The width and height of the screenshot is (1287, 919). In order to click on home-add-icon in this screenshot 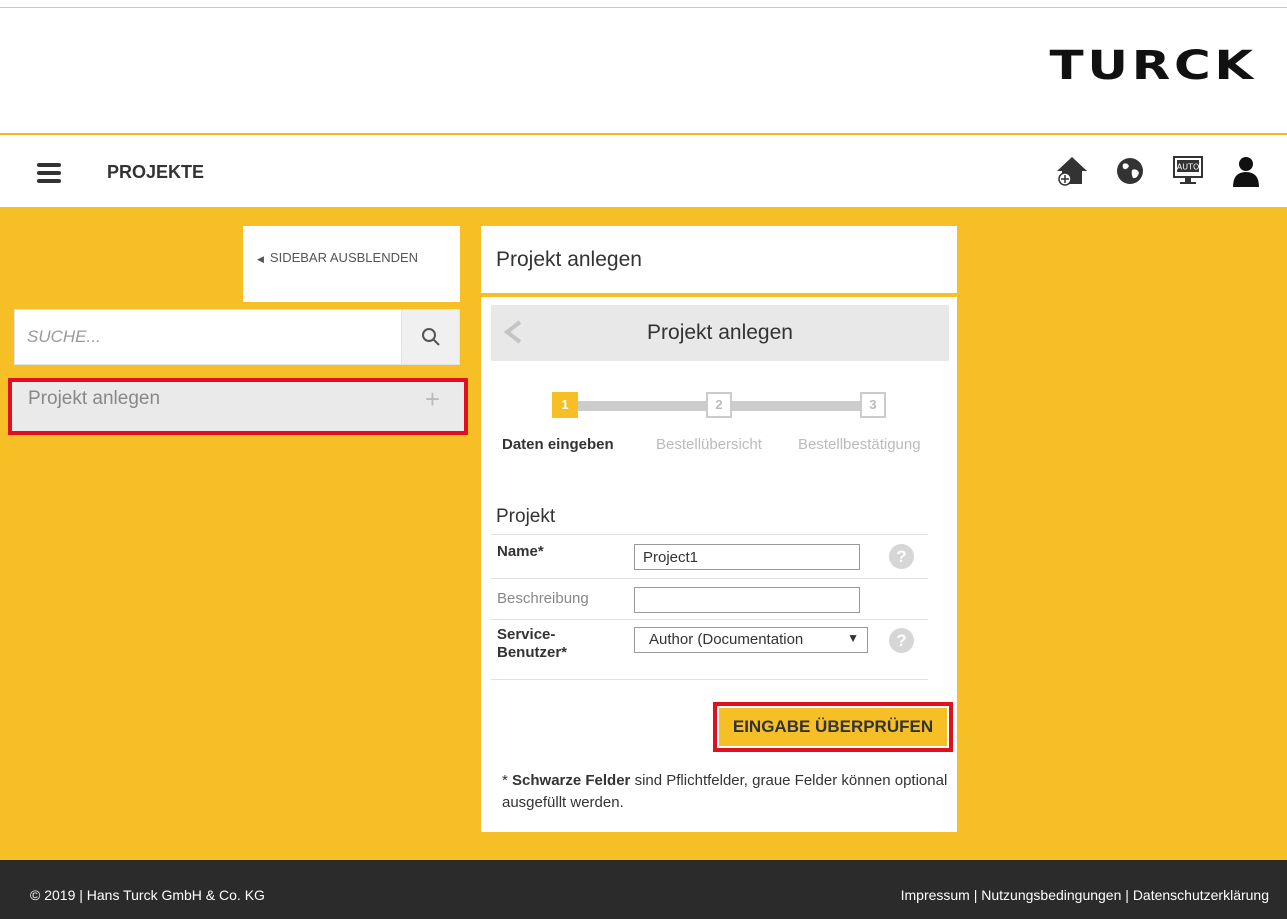, I will do `click(1072, 171)`.